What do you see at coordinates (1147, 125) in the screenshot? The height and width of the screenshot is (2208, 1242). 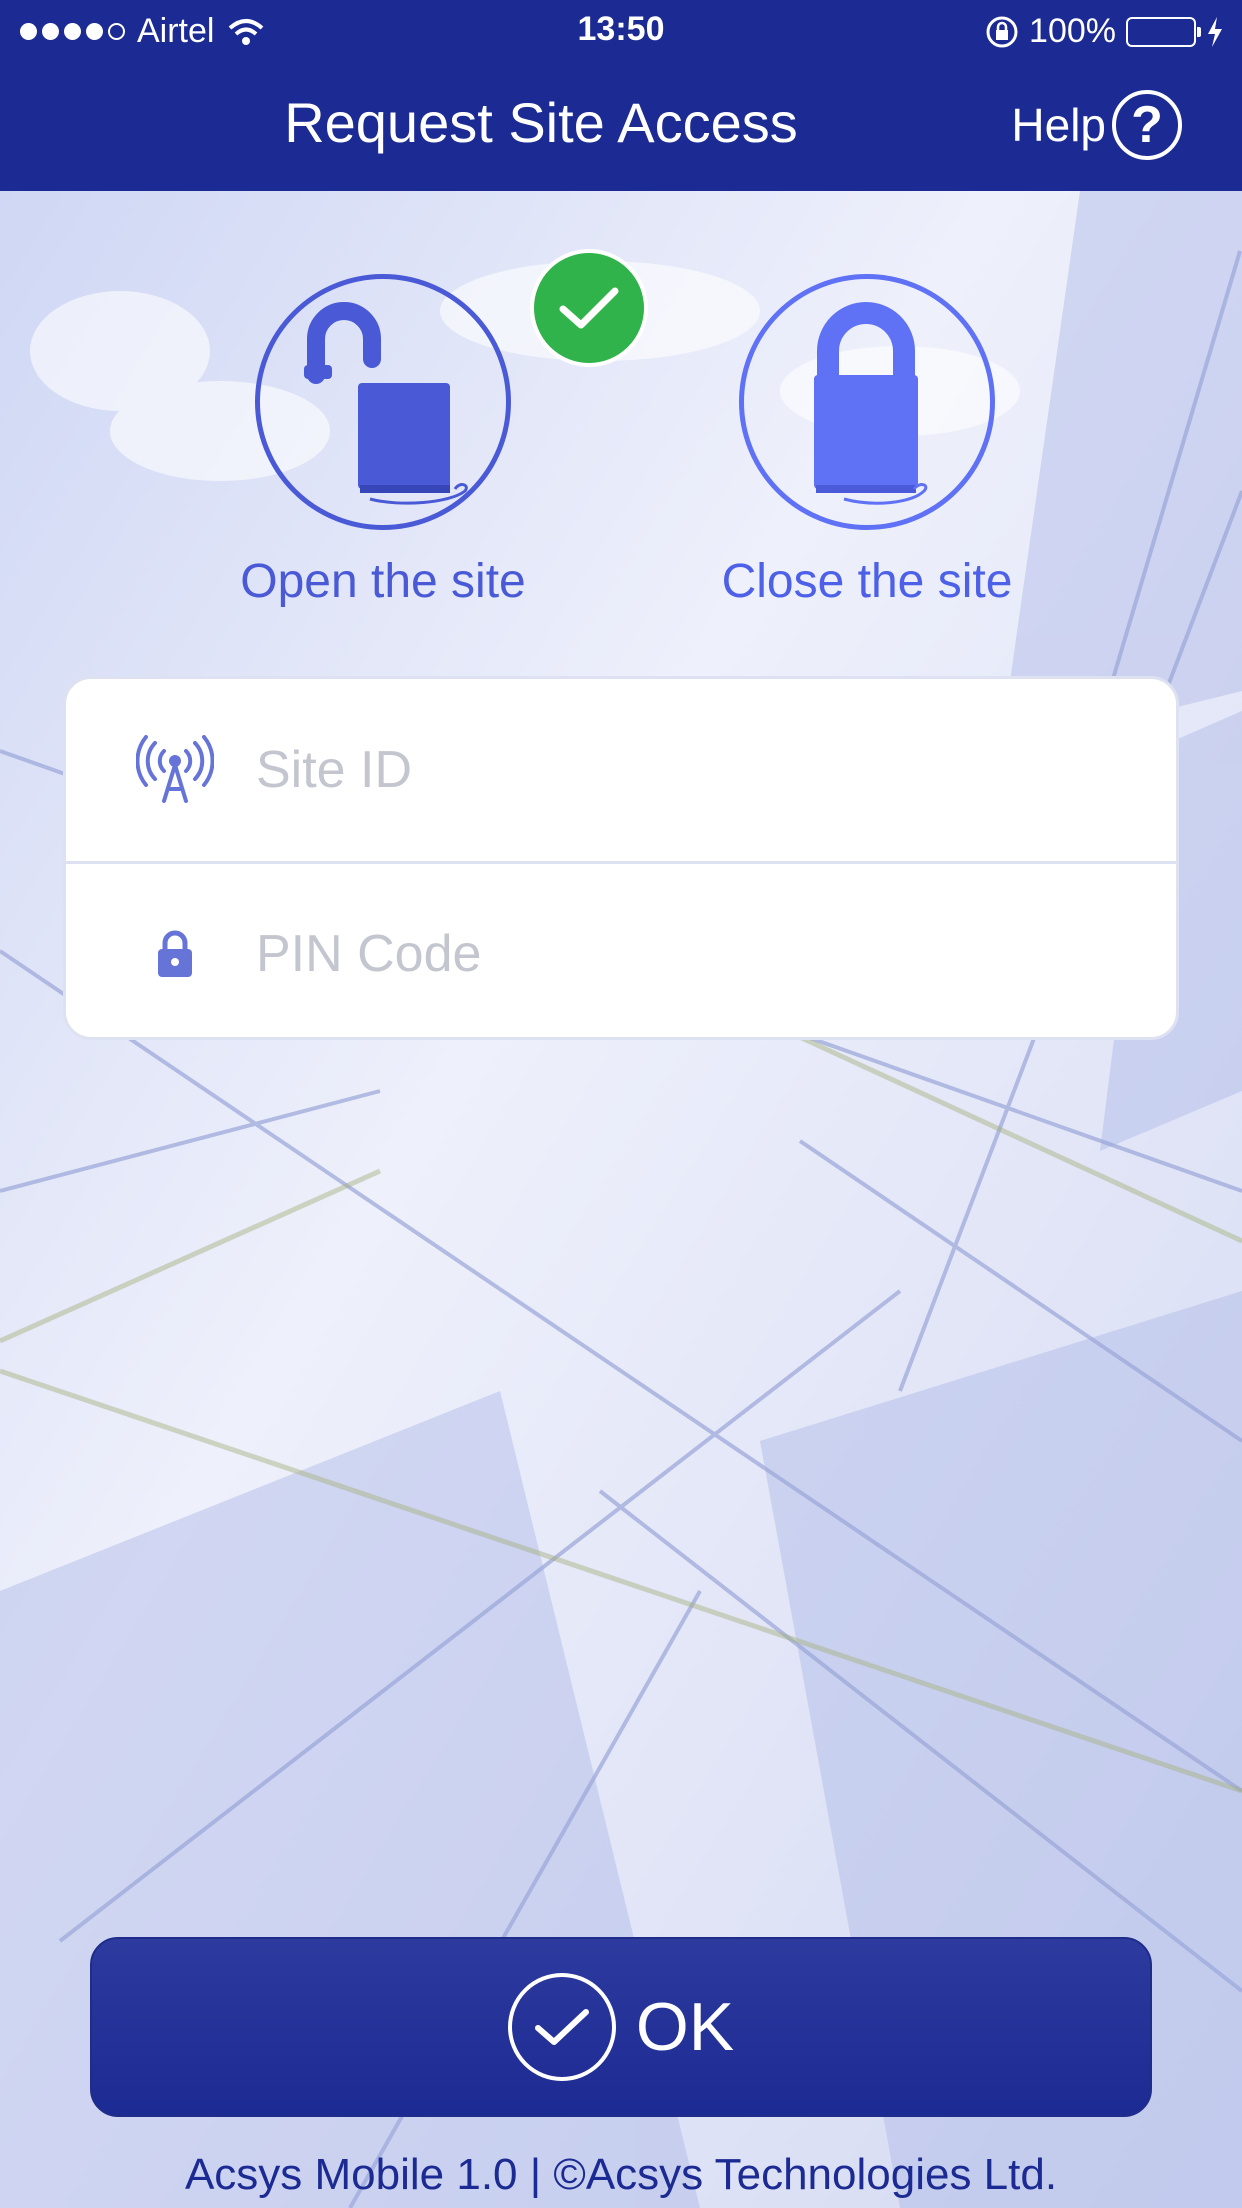 I see `help-icon: ?` at bounding box center [1147, 125].